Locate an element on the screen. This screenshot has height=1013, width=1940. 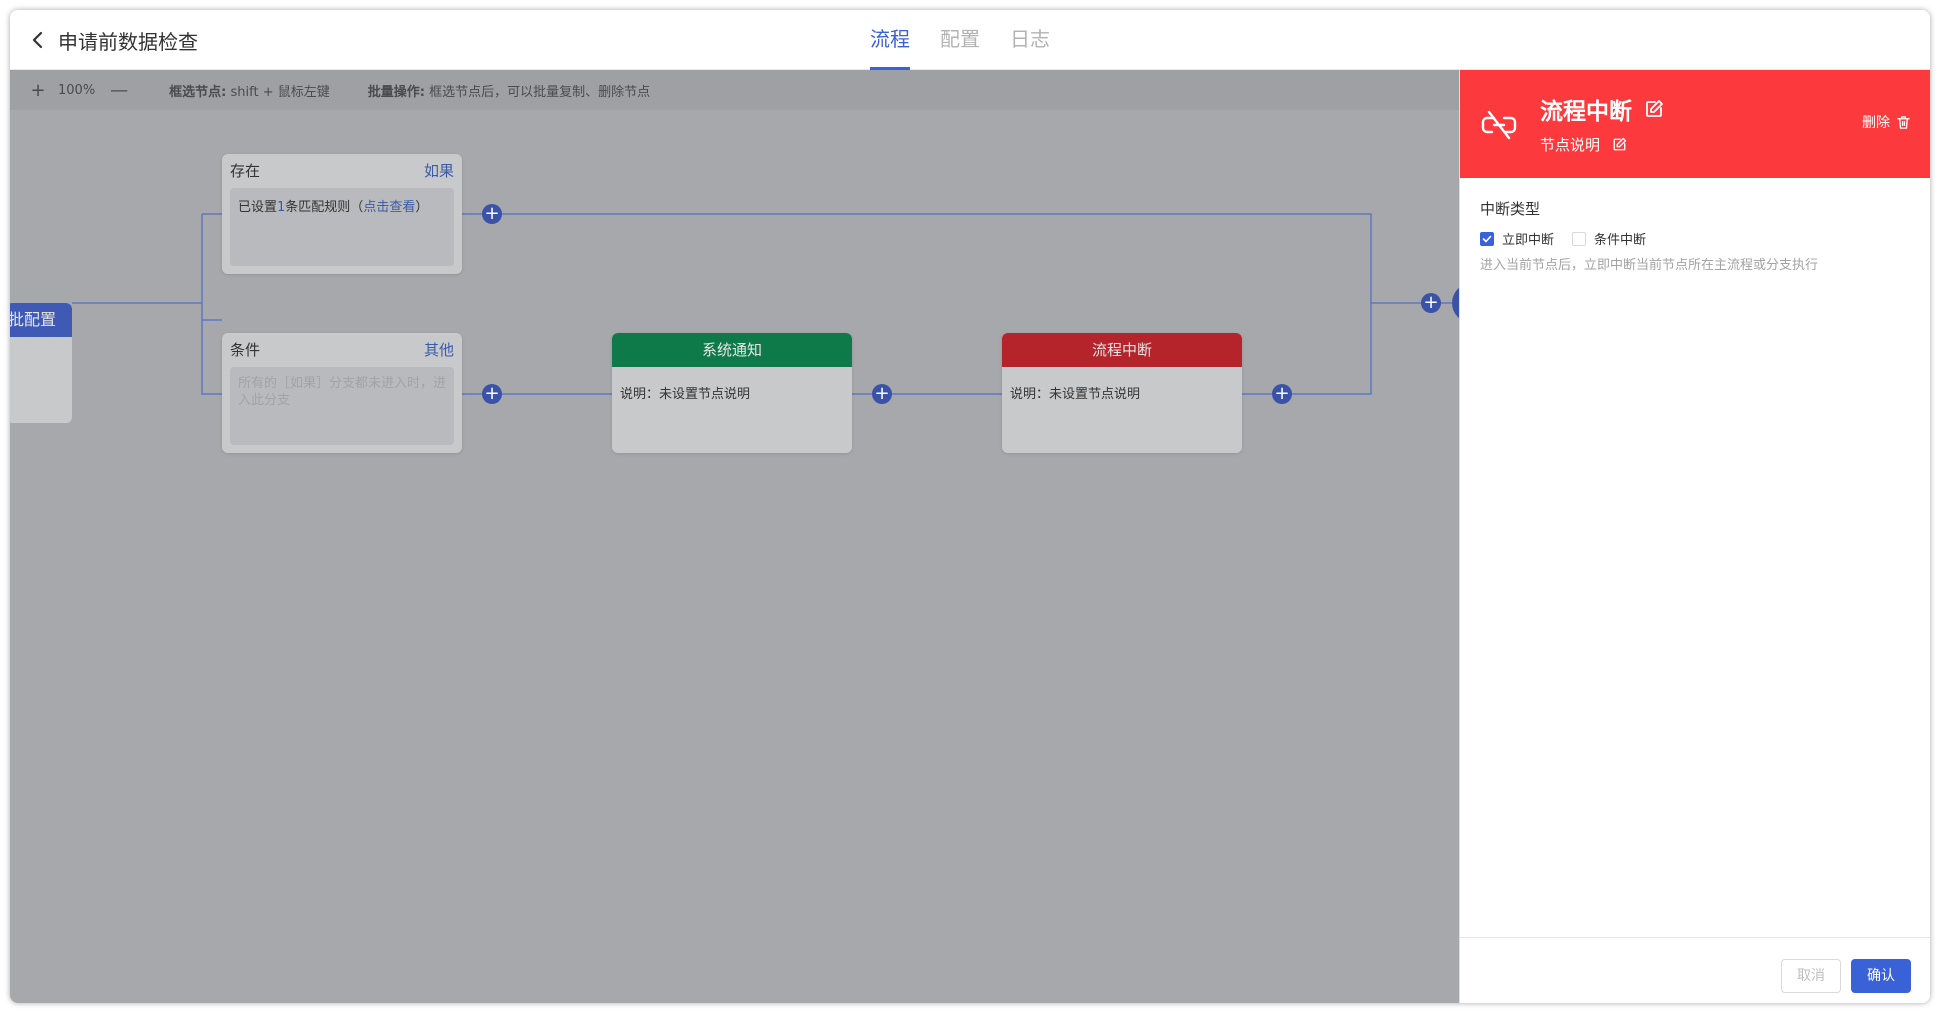
view-rules-link: 点击查看 is located at coordinates (389, 207).